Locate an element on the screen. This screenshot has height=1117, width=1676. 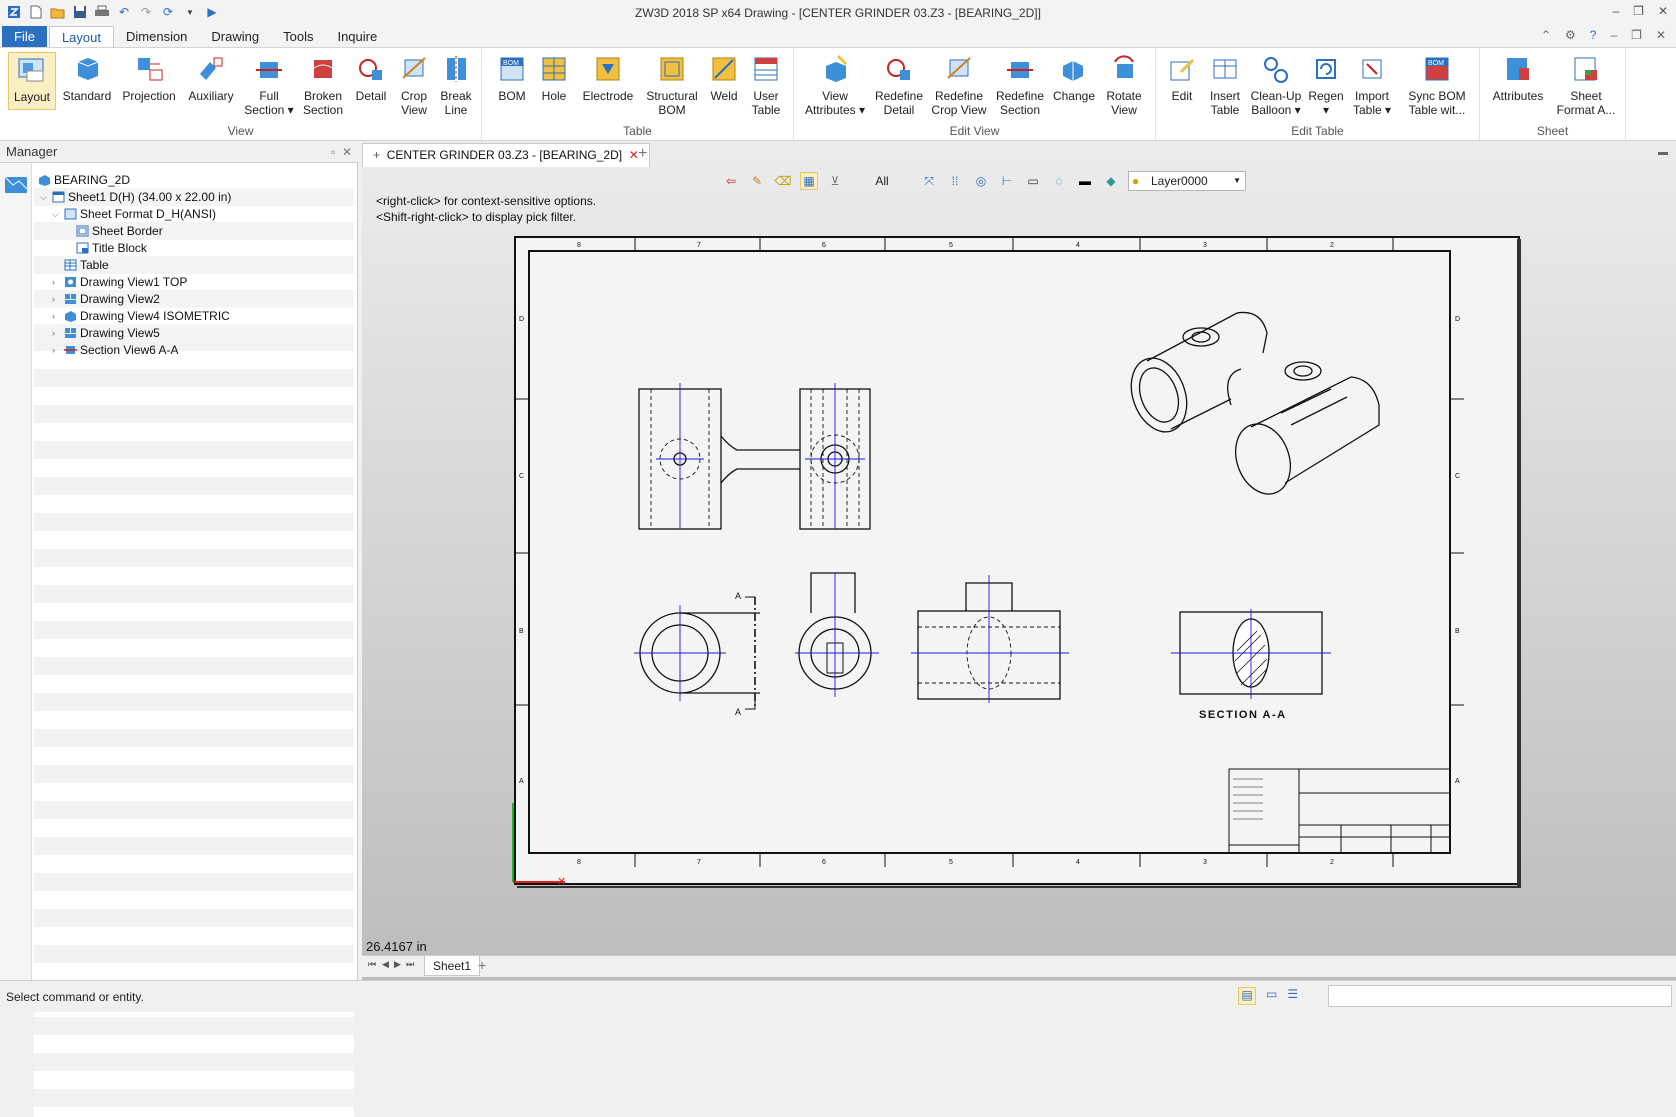
tree-item-title-block: Title Block is located at coordinates (194, 248).